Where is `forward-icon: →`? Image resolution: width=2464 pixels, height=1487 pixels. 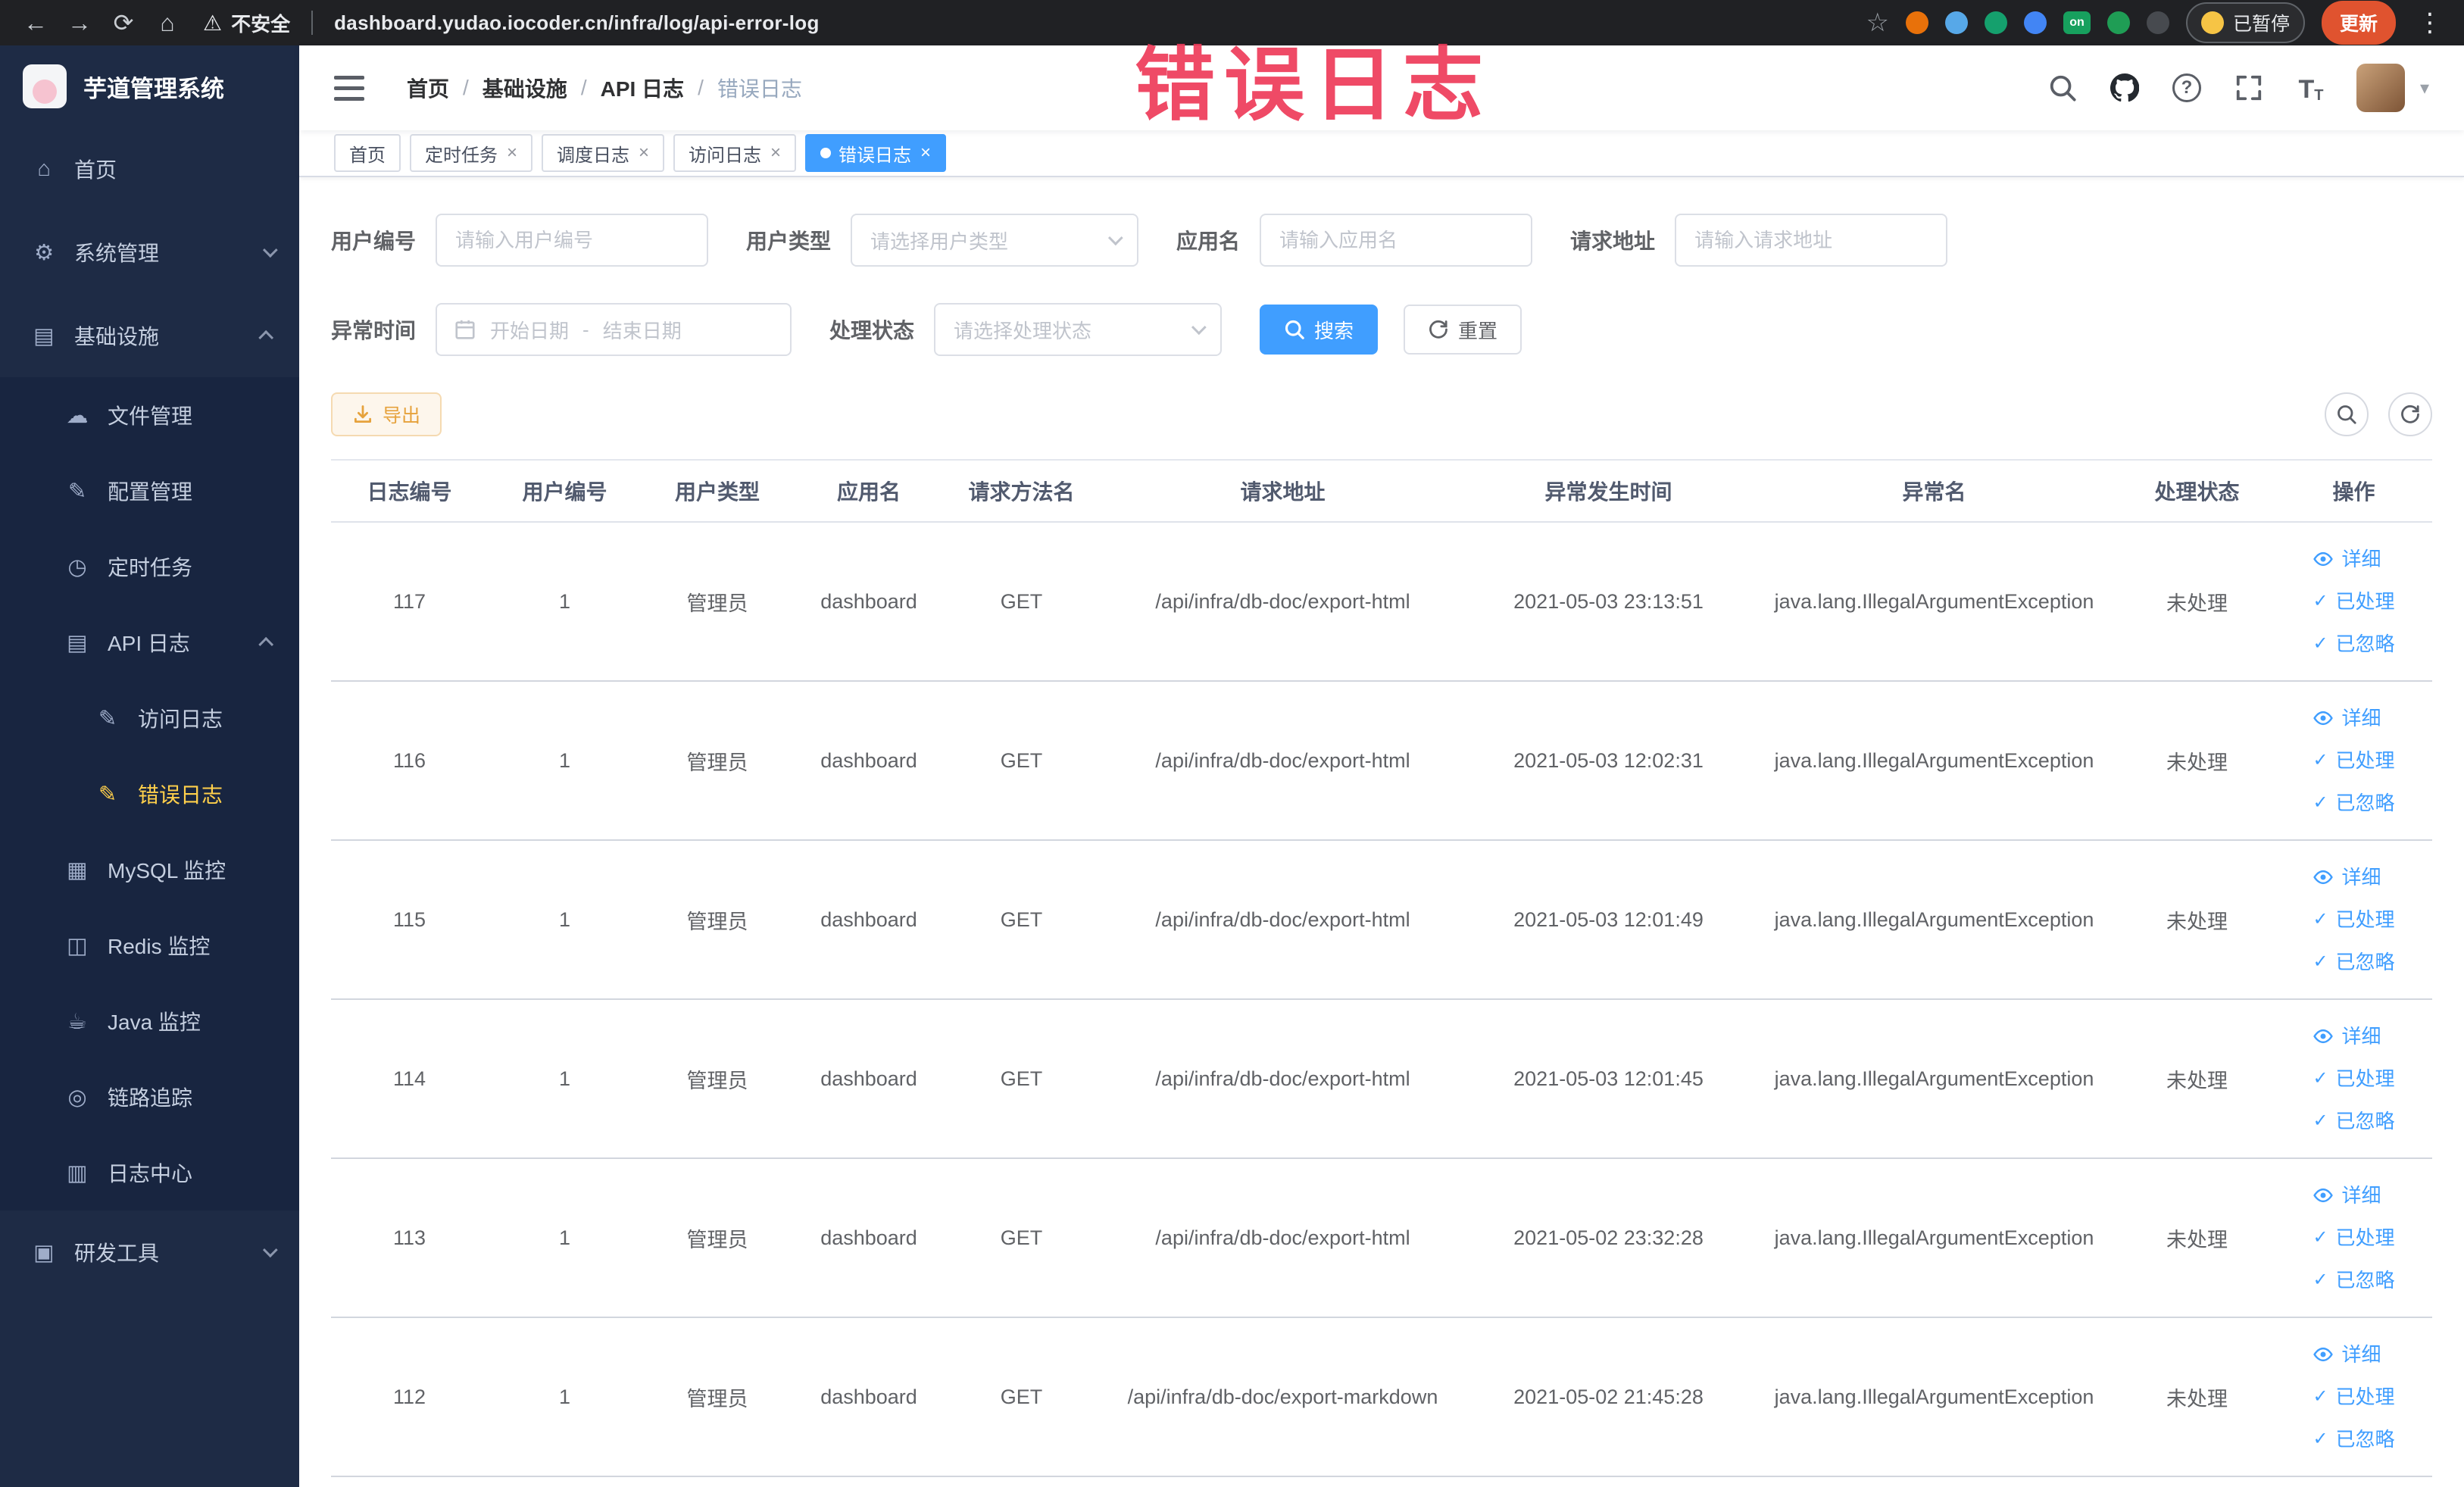
forward-icon: → is located at coordinates (79, 23).